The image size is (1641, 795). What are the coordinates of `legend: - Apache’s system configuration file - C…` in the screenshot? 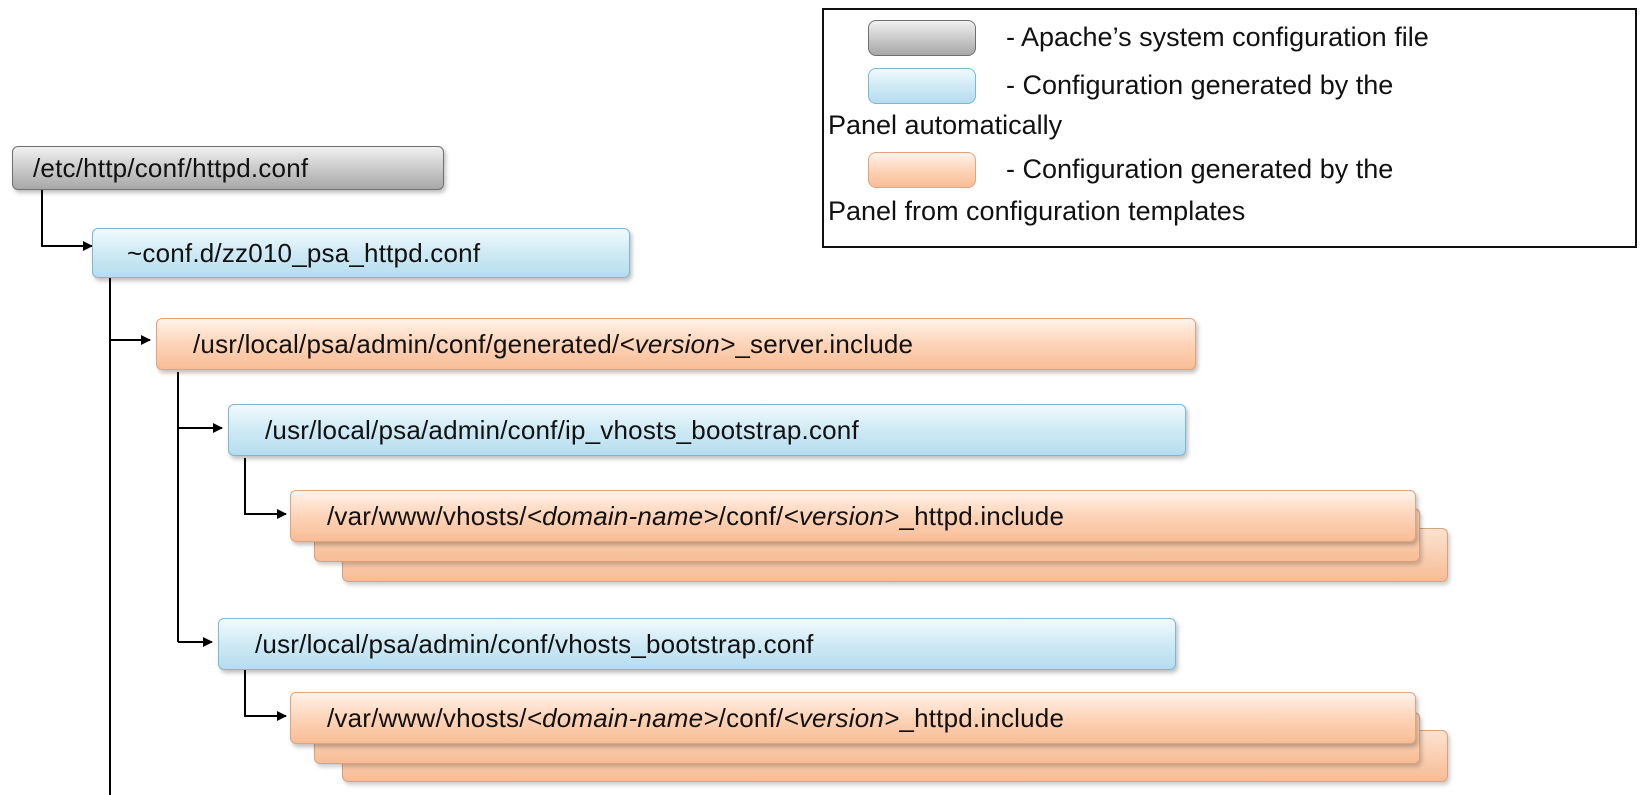 It's located at (1229, 128).